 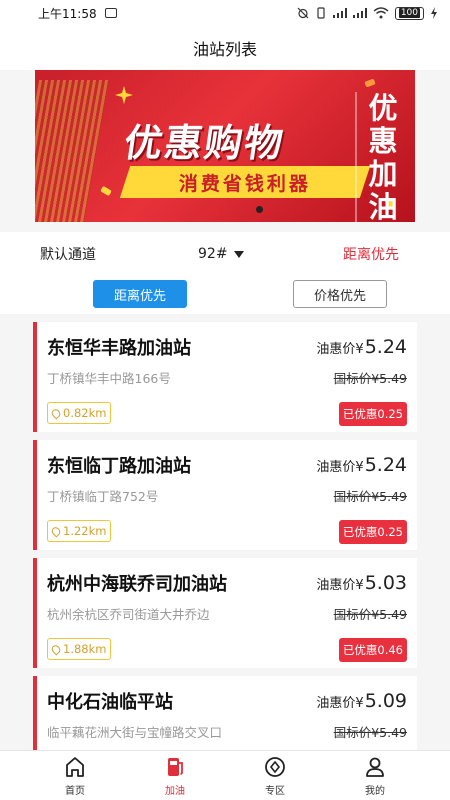 What do you see at coordinates (339, 13) in the screenshot?
I see `signal-icon` at bounding box center [339, 13].